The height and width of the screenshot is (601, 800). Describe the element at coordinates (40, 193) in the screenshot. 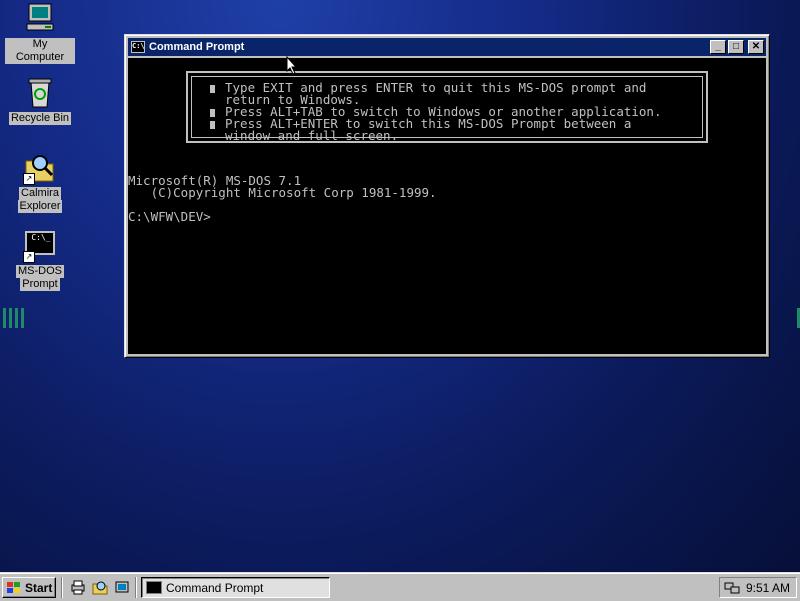

I see `desktop-icon-label-line1: Calmira` at that location.